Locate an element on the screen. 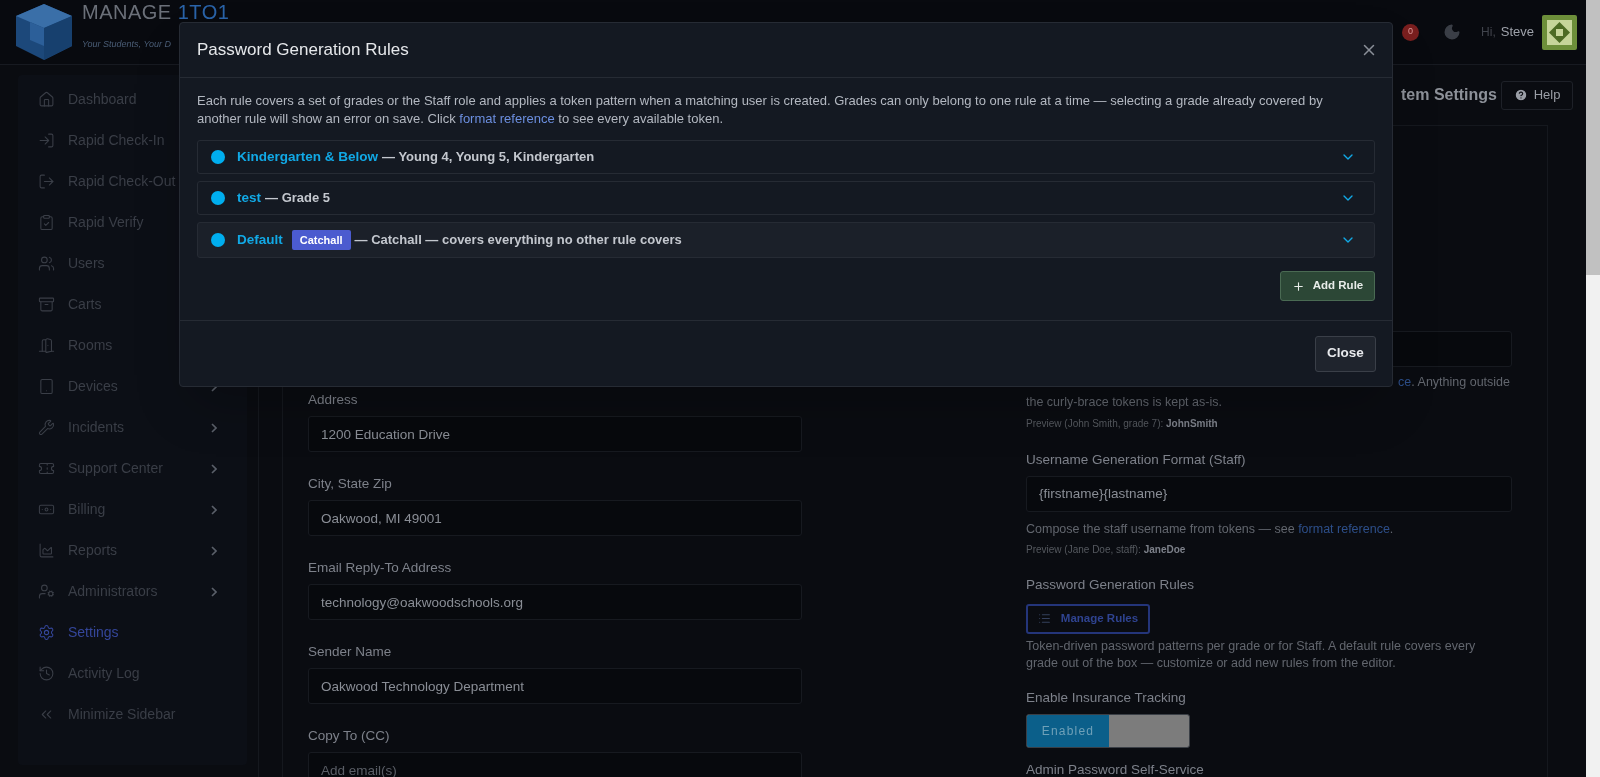 The image size is (1600, 777). rule-grades: — Grade 5 is located at coordinates (298, 198).